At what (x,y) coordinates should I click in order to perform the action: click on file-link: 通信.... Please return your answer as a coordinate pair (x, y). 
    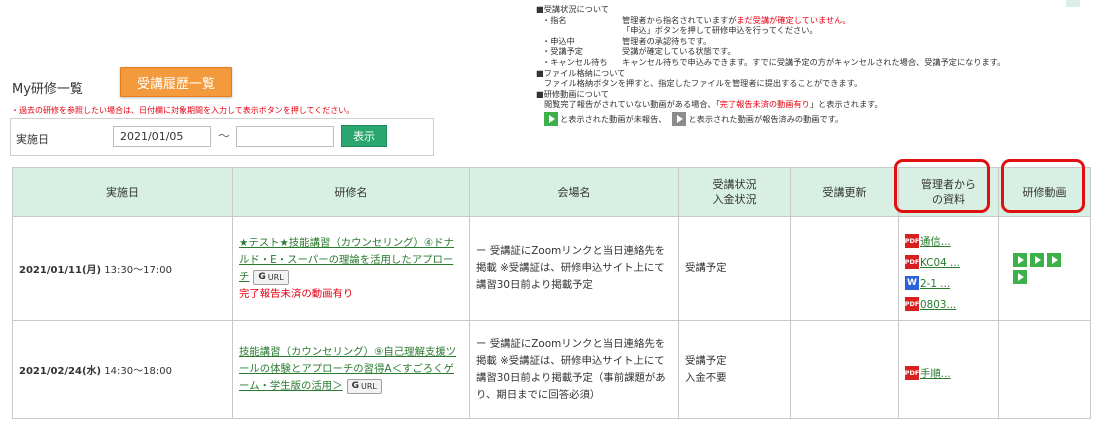
    Looking at the image, I should click on (935, 240).